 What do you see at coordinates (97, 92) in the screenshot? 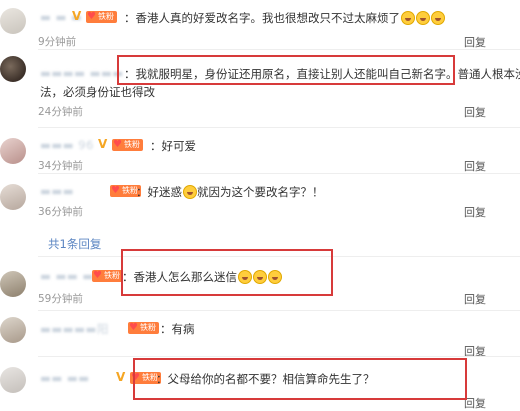
I see `comment-text-continued: 法，必须身份证也得改` at bounding box center [97, 92].